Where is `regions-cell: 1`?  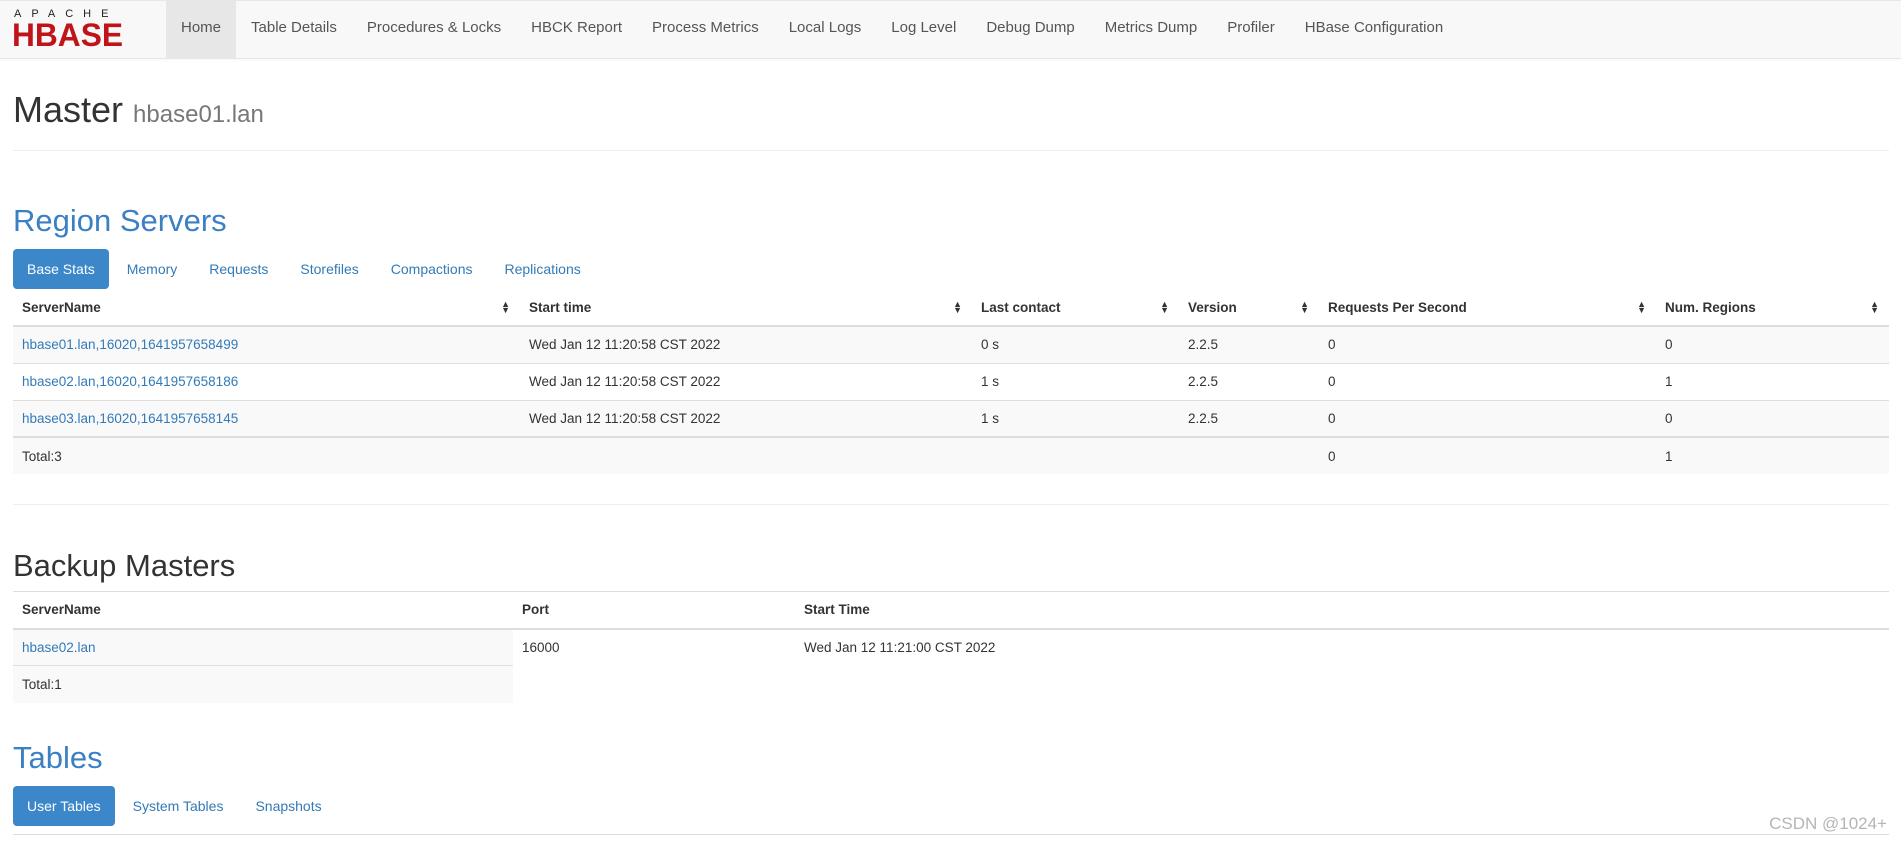 regions-cell: 1 is located at coordinates (1772, 381).